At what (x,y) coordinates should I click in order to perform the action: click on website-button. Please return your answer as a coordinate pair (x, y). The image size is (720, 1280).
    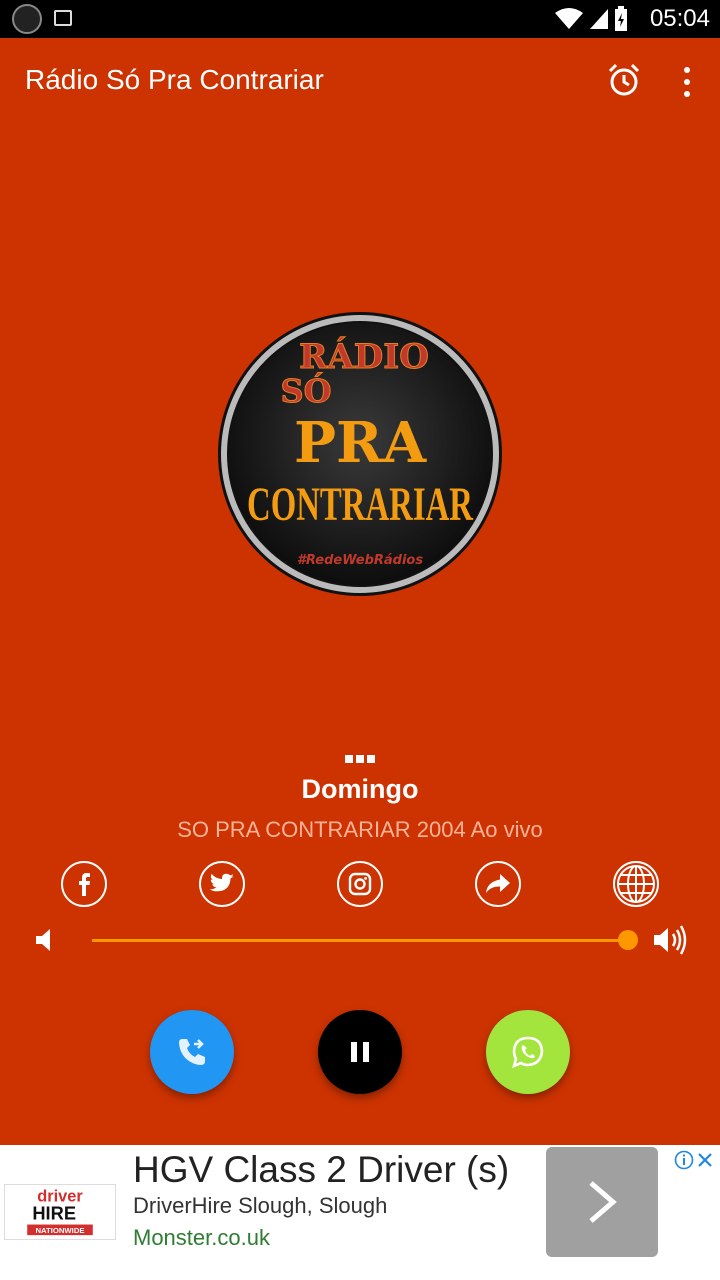
    Looking at the image, I should click on (636, 884).